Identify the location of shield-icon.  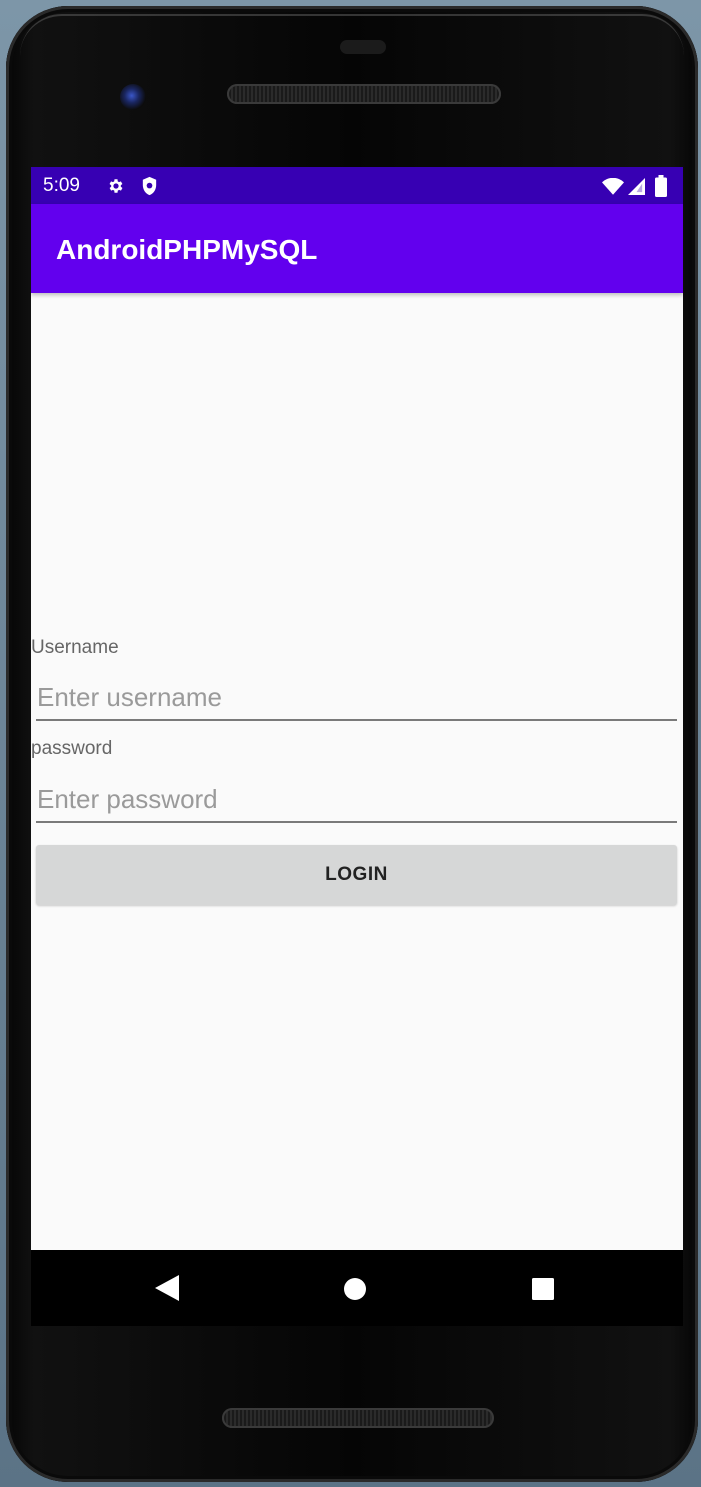
(149, 186).